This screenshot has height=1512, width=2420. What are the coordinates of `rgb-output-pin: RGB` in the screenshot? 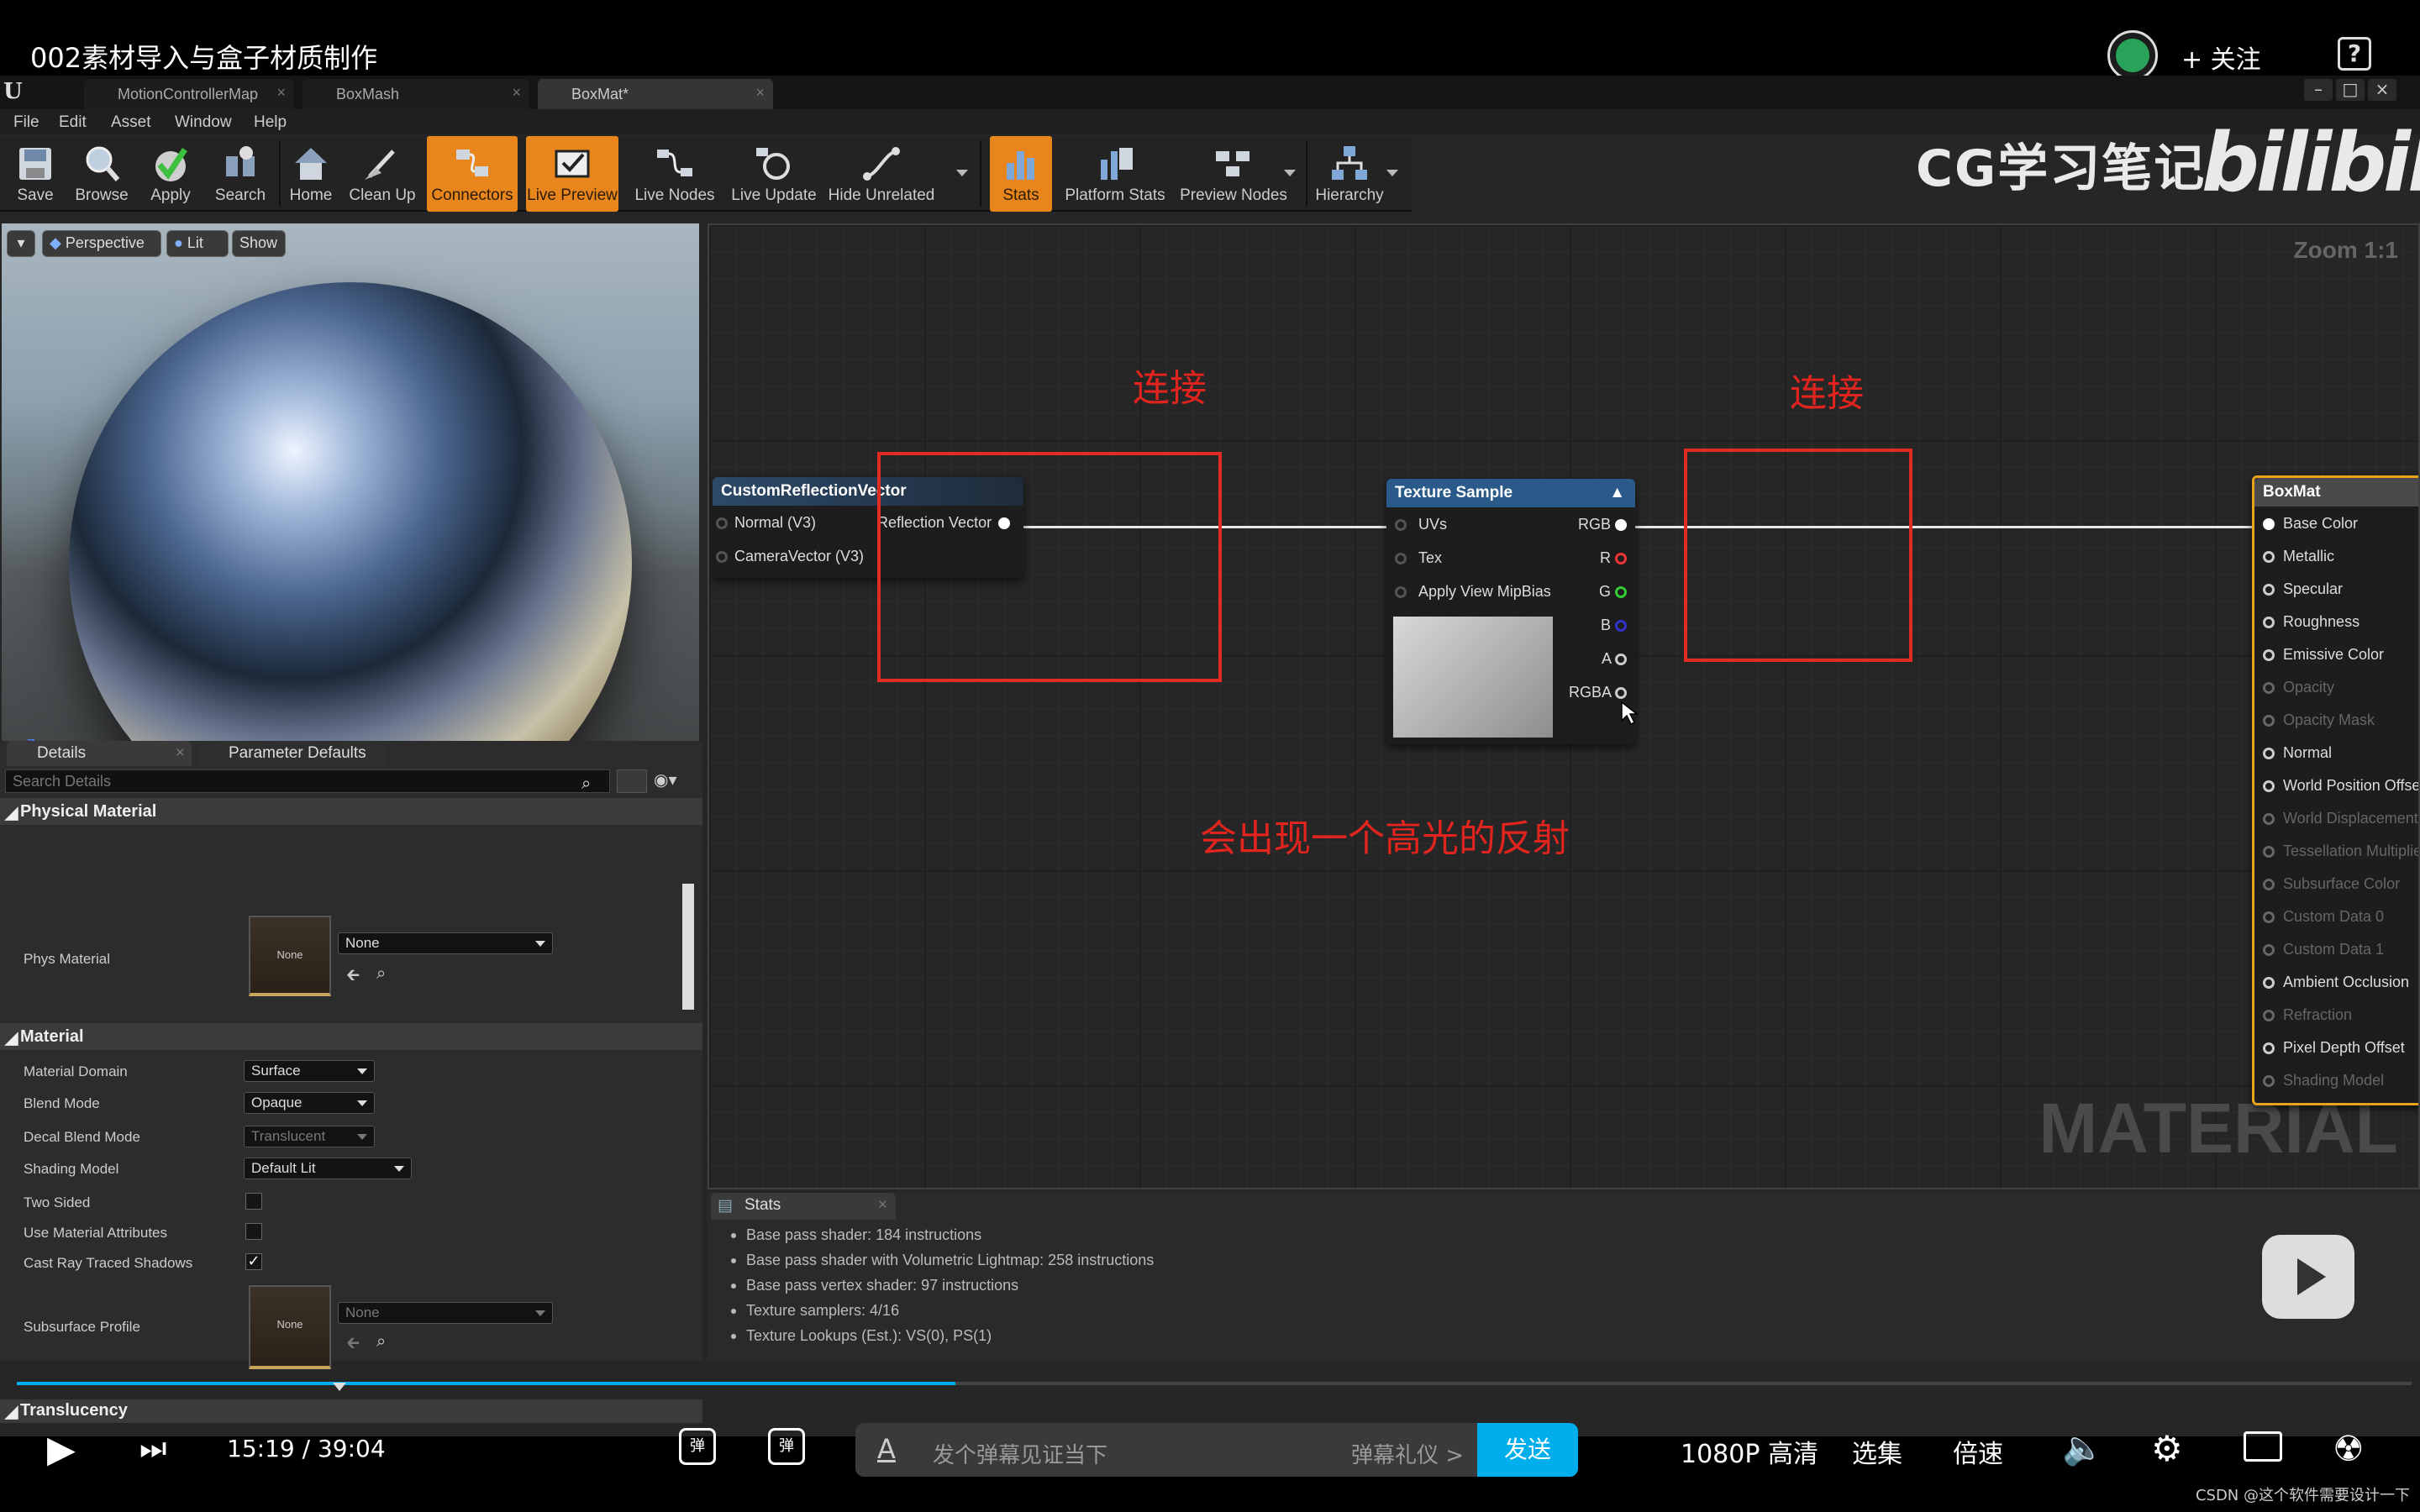 It's located at (1602, 524).